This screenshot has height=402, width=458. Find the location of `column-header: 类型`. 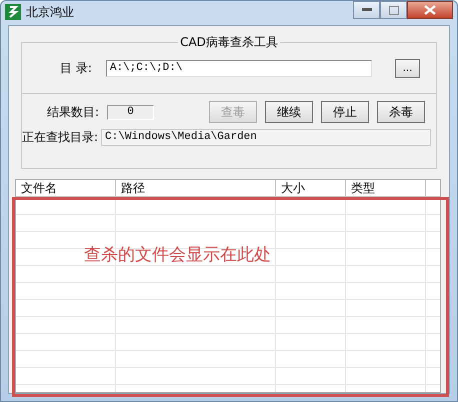

column-header: 类型 is located at coordinates (386, 188).